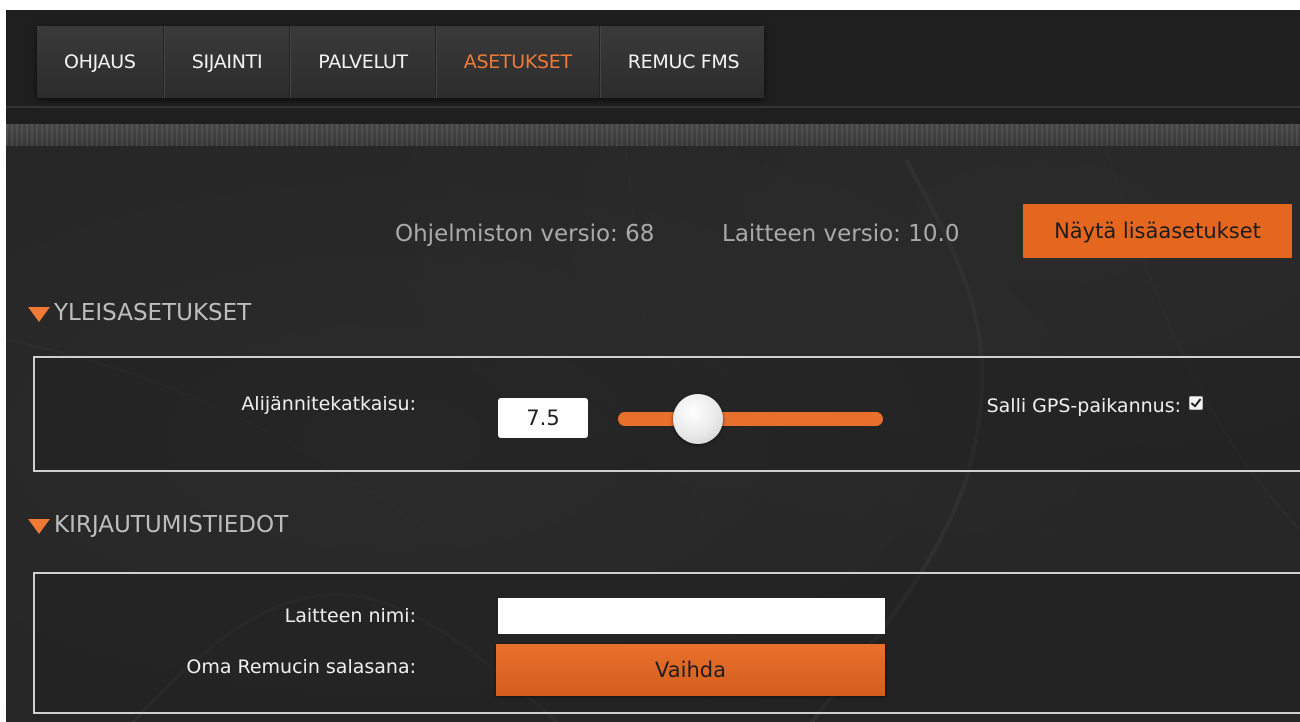  What do you see at coordinates (698, 419) in the screenshot?
I see `slider-handle` at bounding box center [698, 419].